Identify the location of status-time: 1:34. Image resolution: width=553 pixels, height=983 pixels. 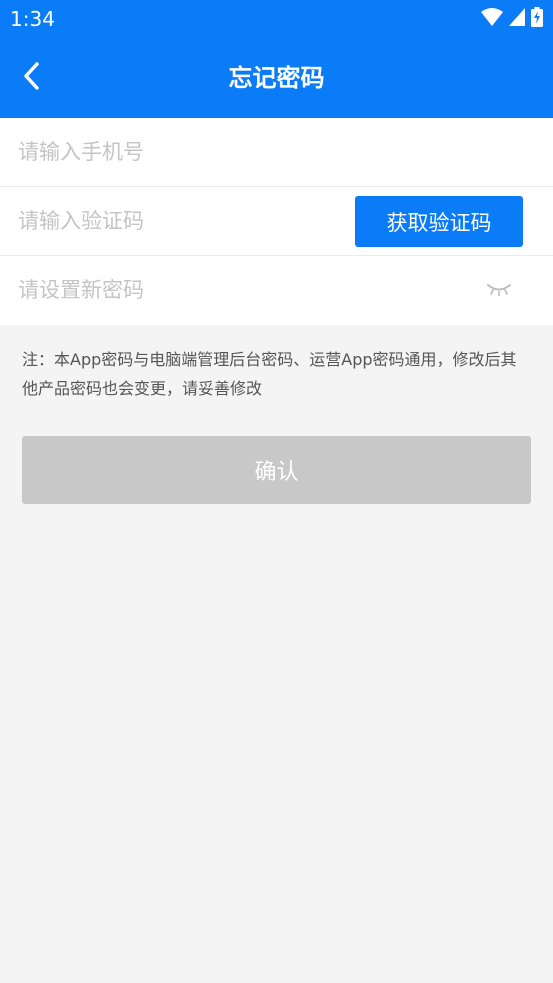
(32, 19).